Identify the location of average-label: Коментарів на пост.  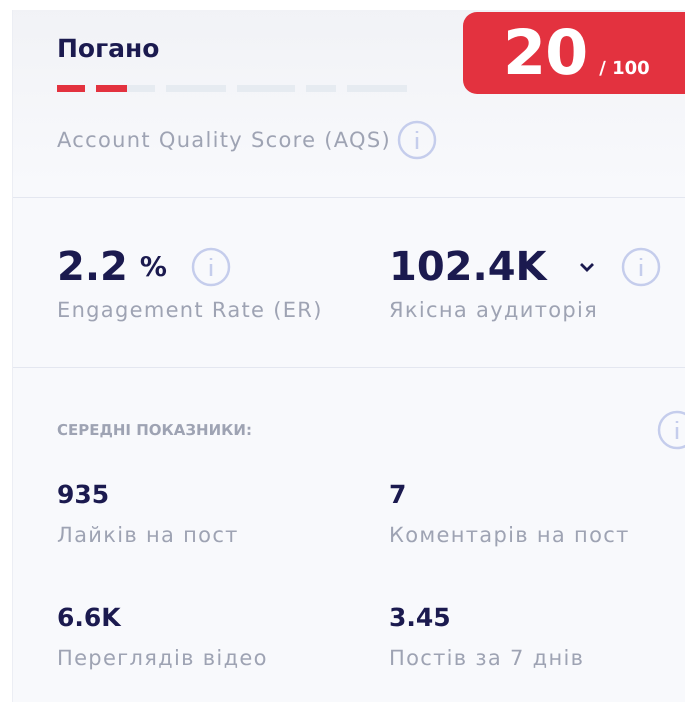
(510, 535).